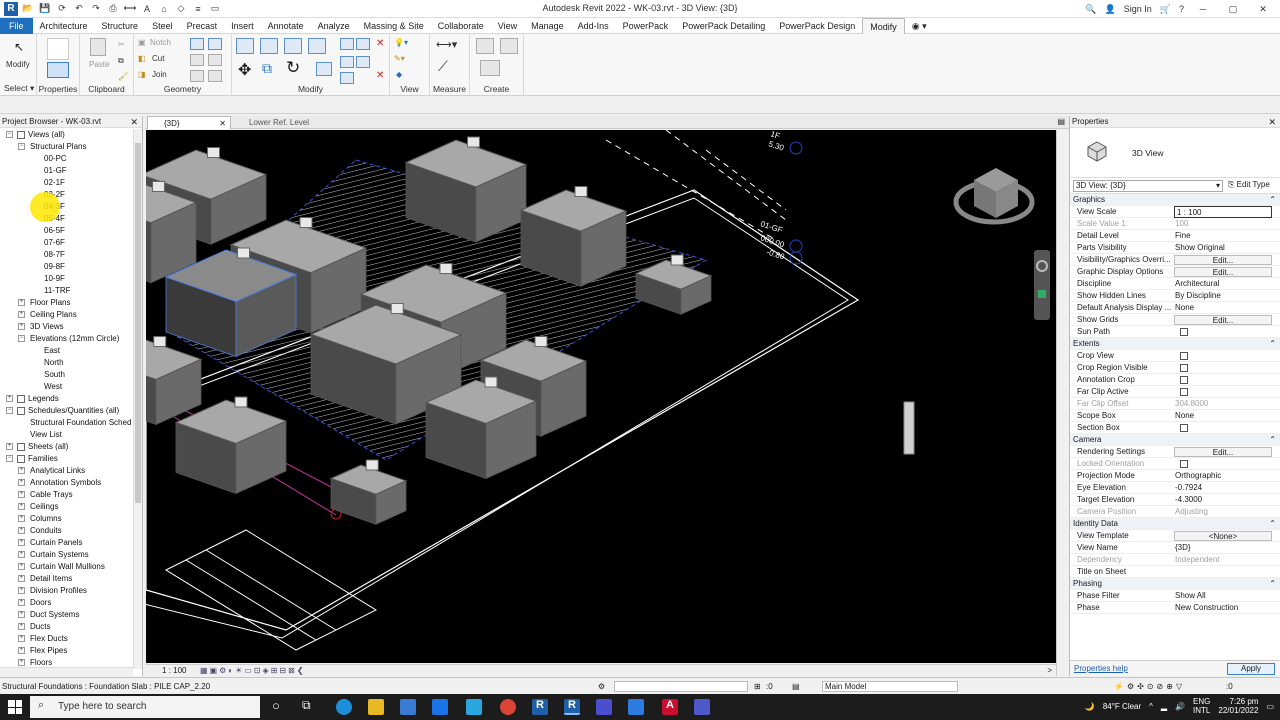  What do you see at coordinates (66, 519) in the screenshot?
I see `tree-item: + Columns` at bounding box center [66, 519].